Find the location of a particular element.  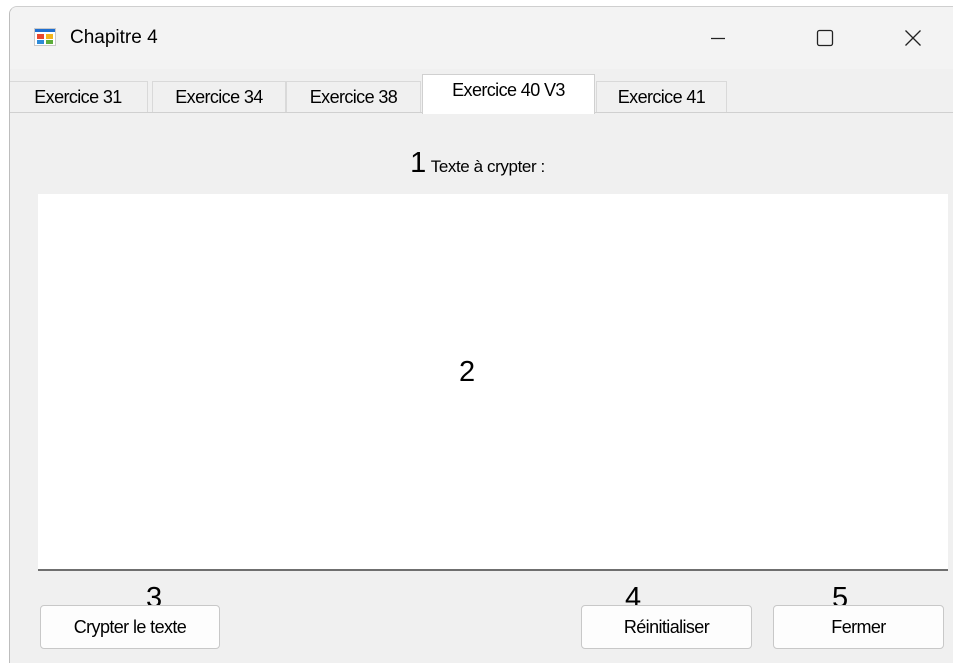

tab-exercice-38: Exercice 38 is located at coordinates (353, 97).